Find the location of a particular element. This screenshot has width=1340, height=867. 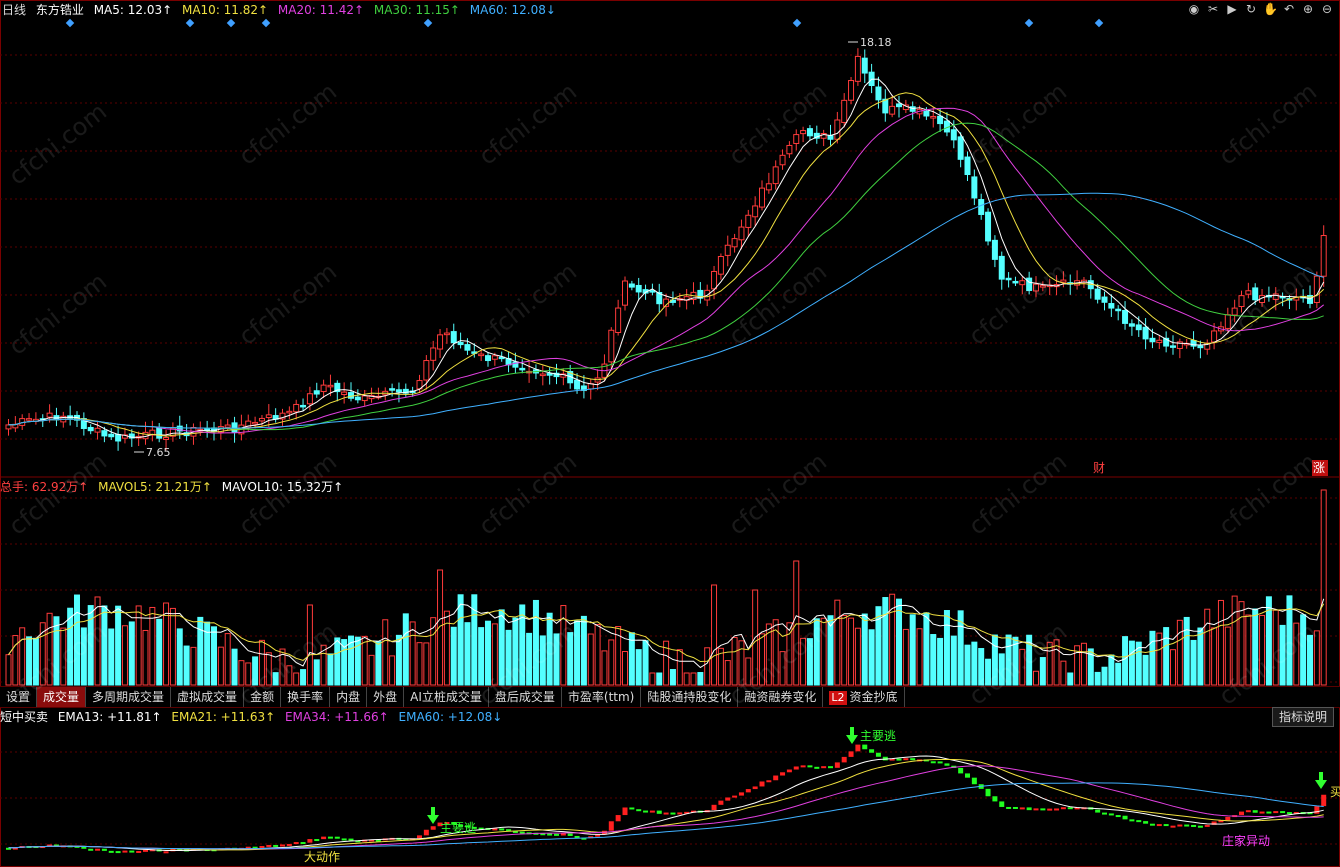

mavol5-label: MAVOL5: 21.21万↑ is located at coordinates (155, 487).